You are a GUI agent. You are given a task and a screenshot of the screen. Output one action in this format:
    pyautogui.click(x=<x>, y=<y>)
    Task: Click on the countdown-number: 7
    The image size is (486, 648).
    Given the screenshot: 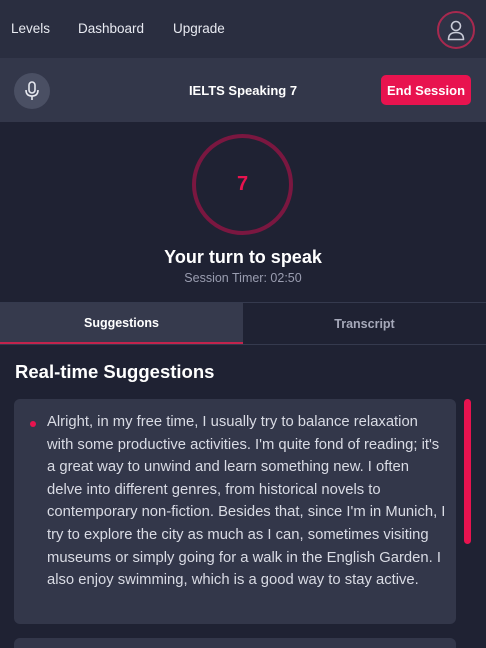 What is the action you would take?
    pyautogui.click(x=242, y=184)
    